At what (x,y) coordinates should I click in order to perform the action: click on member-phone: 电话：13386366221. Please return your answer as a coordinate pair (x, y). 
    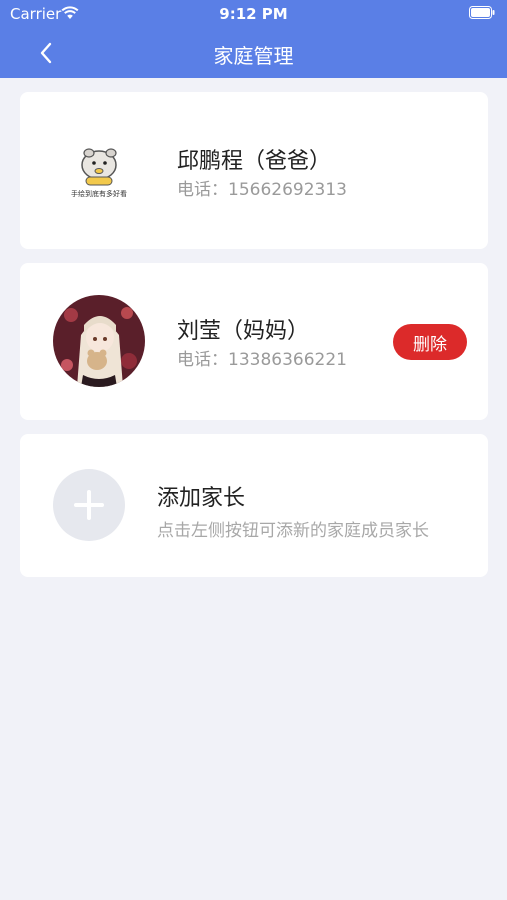
    Looking at the image, I should click on (262, 360).